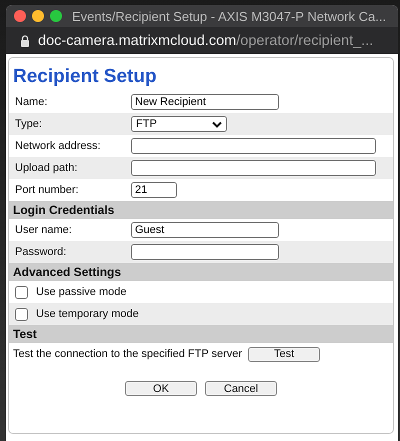 The image size is (400, 441). I want to click on dialog-heading: Recipient Setup, so click(85, 77).